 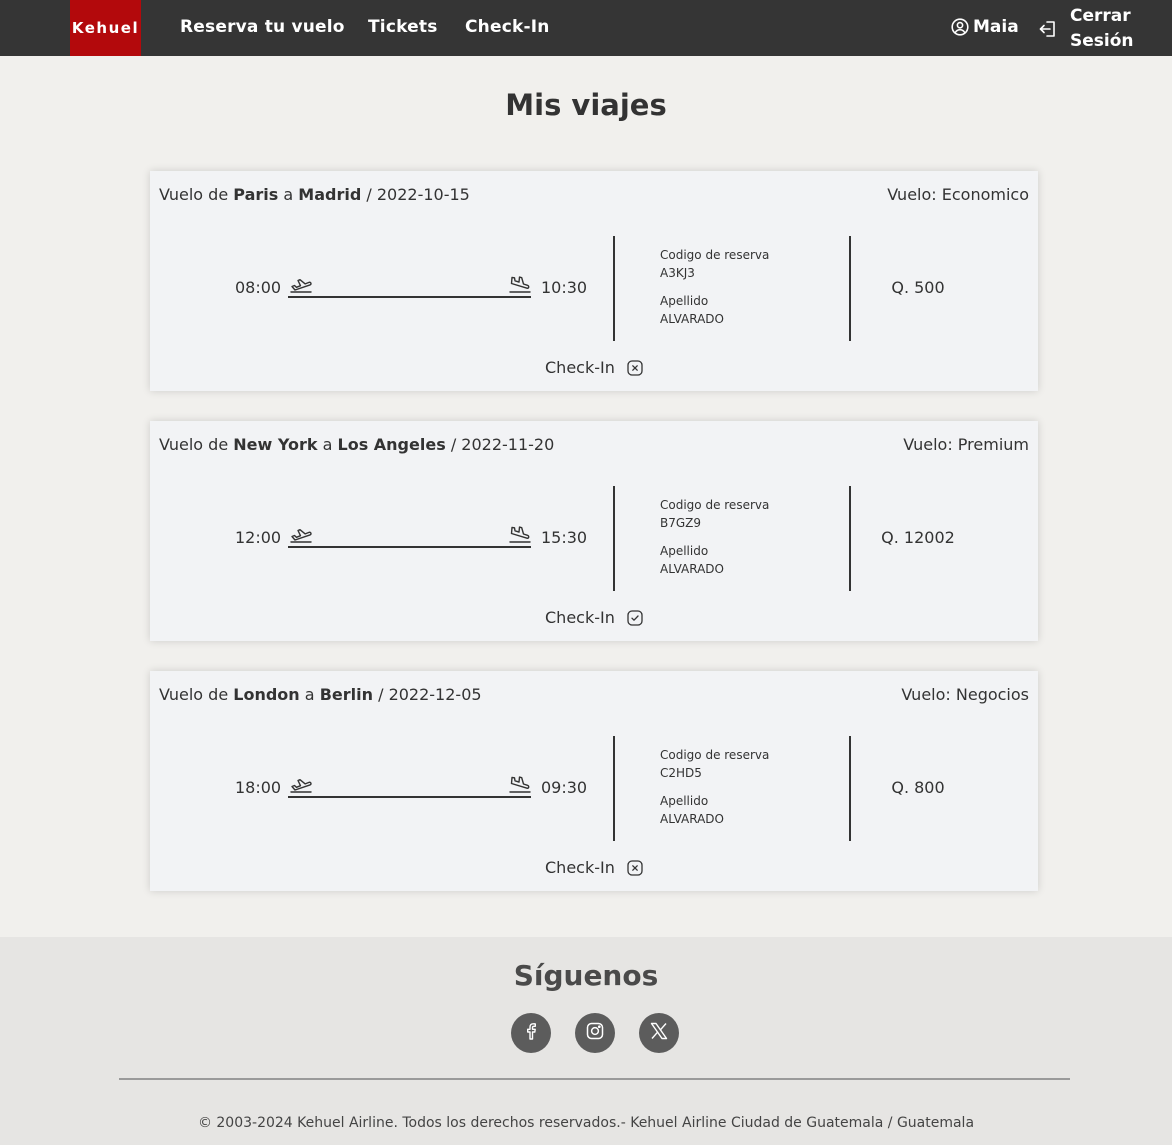 I want to click on trip-date: 2022-12-05, so click(x=435, y=694).